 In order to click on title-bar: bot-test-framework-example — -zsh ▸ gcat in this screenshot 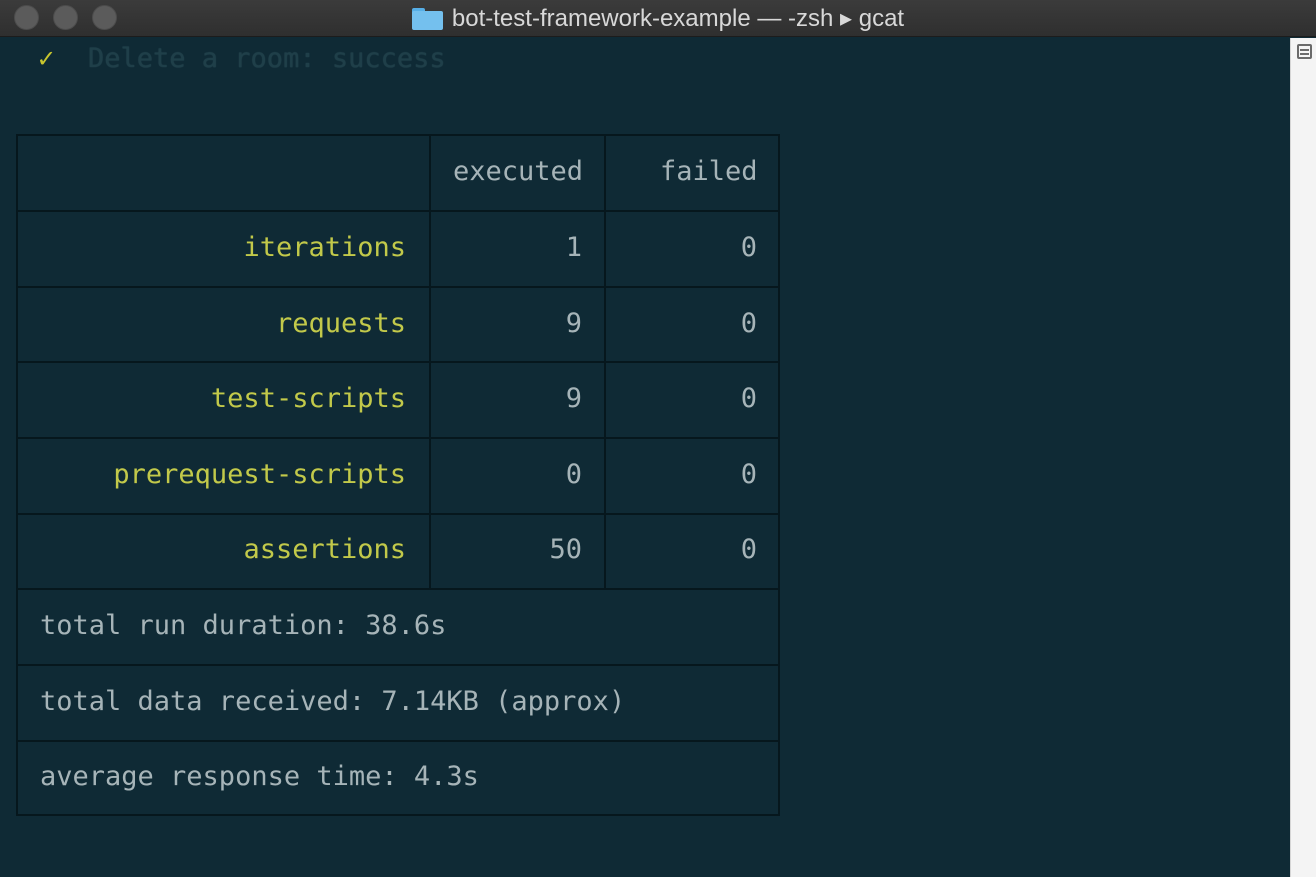, I will do `click(658, 18)`.